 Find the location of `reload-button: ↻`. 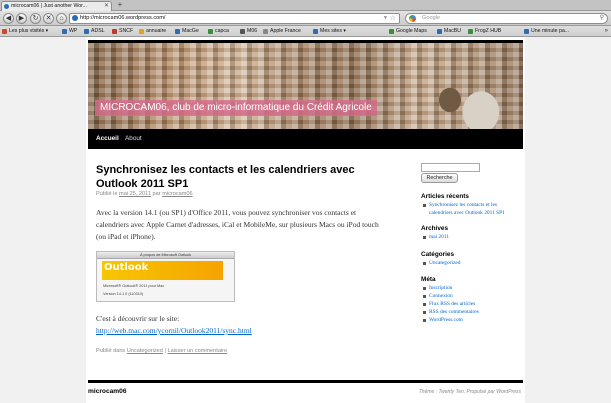

reload-button: ↻ is located at coordinates (35, 18).